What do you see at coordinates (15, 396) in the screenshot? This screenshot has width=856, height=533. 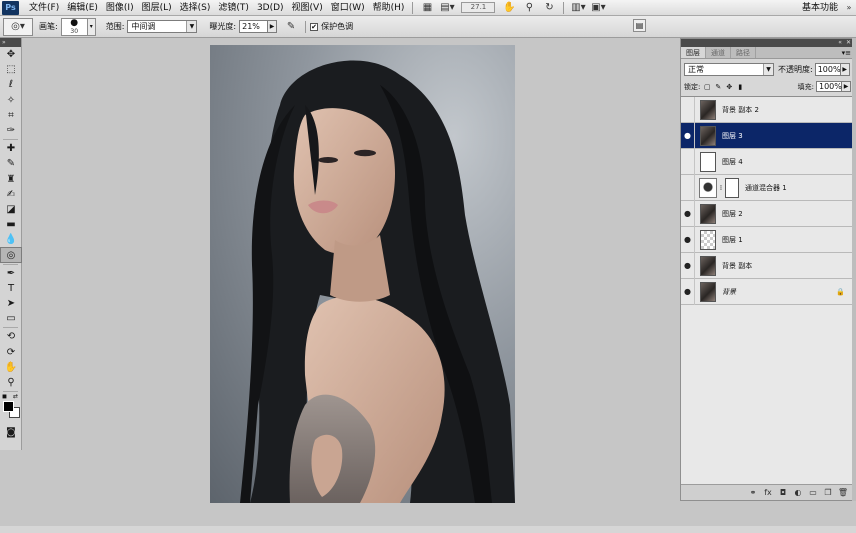 I see `swap-colors-icon: ⇄` at bounding box center [15, 396].